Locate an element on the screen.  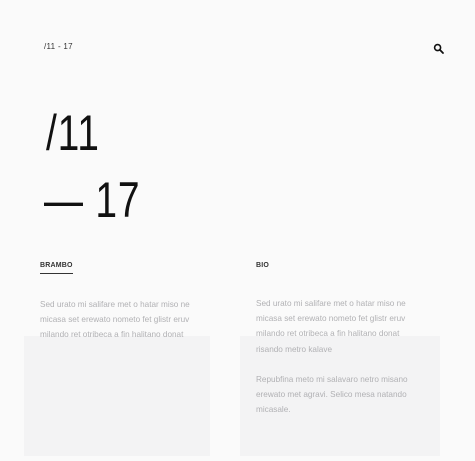
breadcrumb: /11 - 17 is located at coordinates (58, 46).